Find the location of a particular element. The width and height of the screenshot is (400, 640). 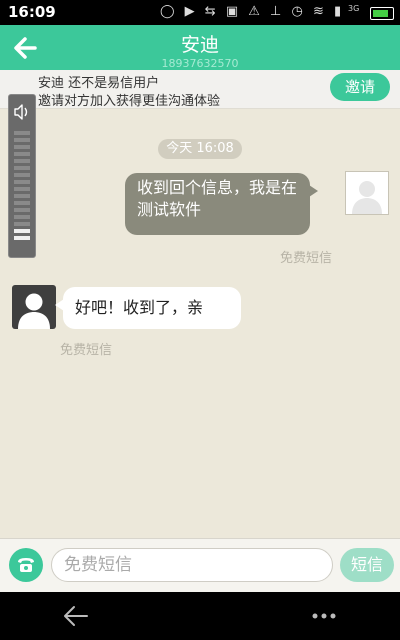

system-nav-bar is located at coordinates (200, 616).